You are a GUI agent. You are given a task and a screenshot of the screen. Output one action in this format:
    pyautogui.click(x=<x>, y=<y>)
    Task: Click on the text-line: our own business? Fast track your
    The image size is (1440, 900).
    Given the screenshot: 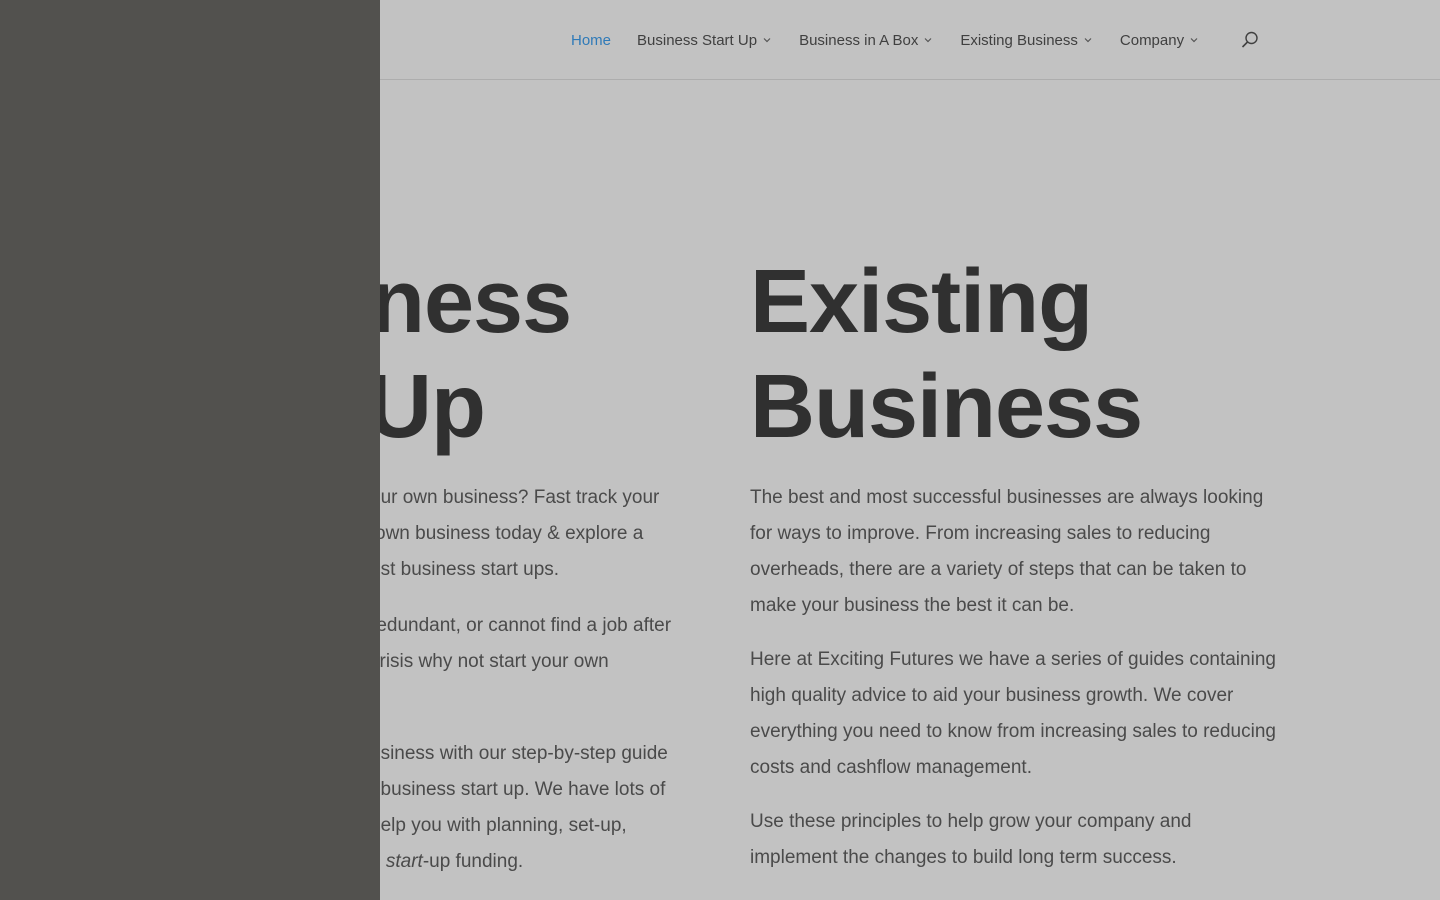 What is the action you would take?
    pyautogui.click(x=515, y=497)
    